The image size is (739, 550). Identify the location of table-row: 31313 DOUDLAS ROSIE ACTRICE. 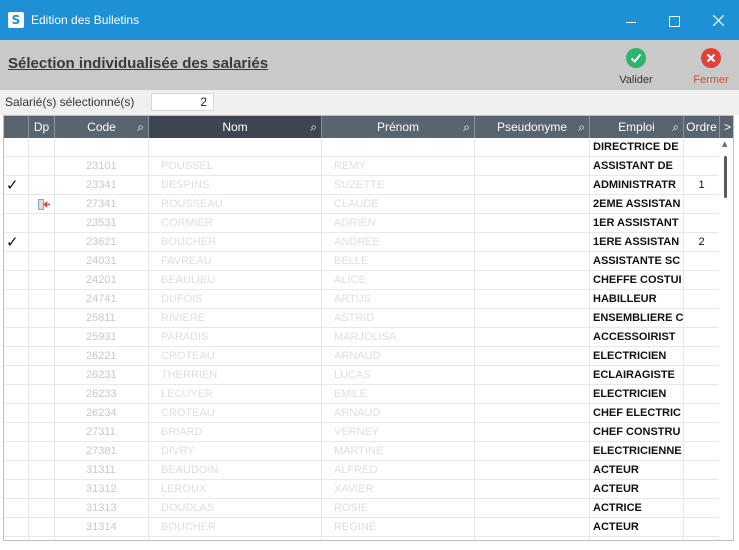
(368, 508).